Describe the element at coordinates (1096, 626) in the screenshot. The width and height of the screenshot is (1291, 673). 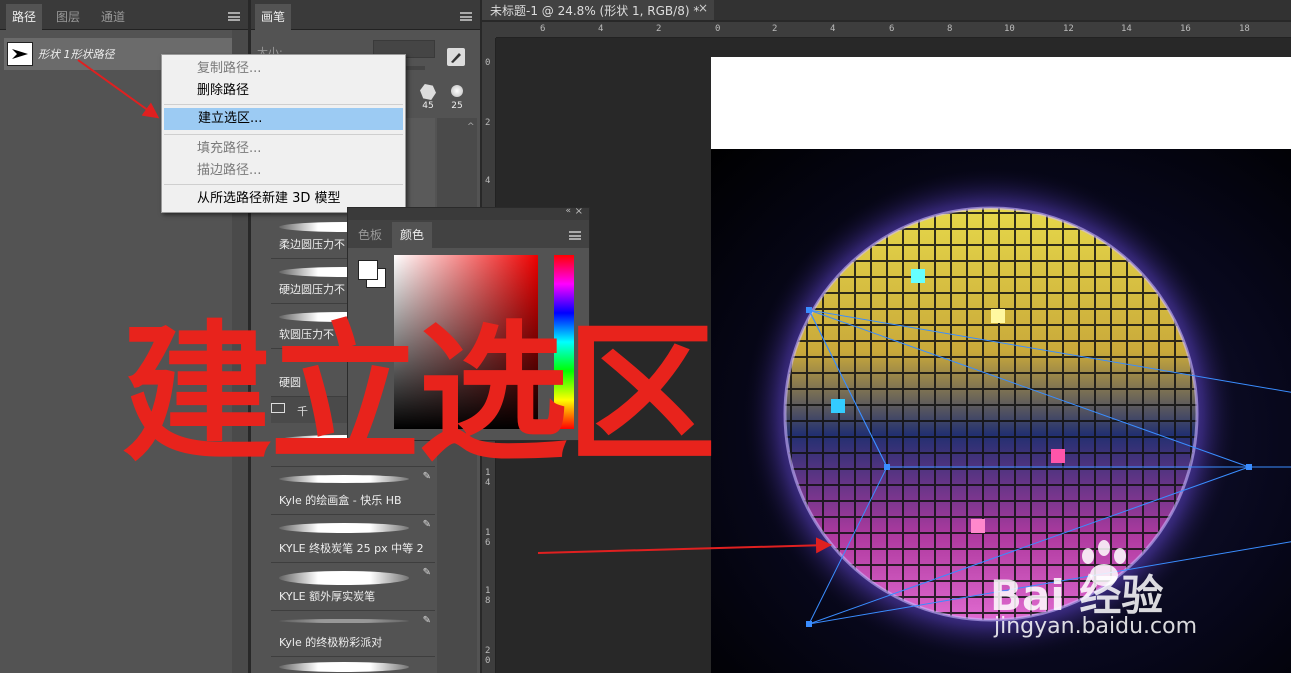
I see `watermark-url: jingyan.baidu.com` at that location.